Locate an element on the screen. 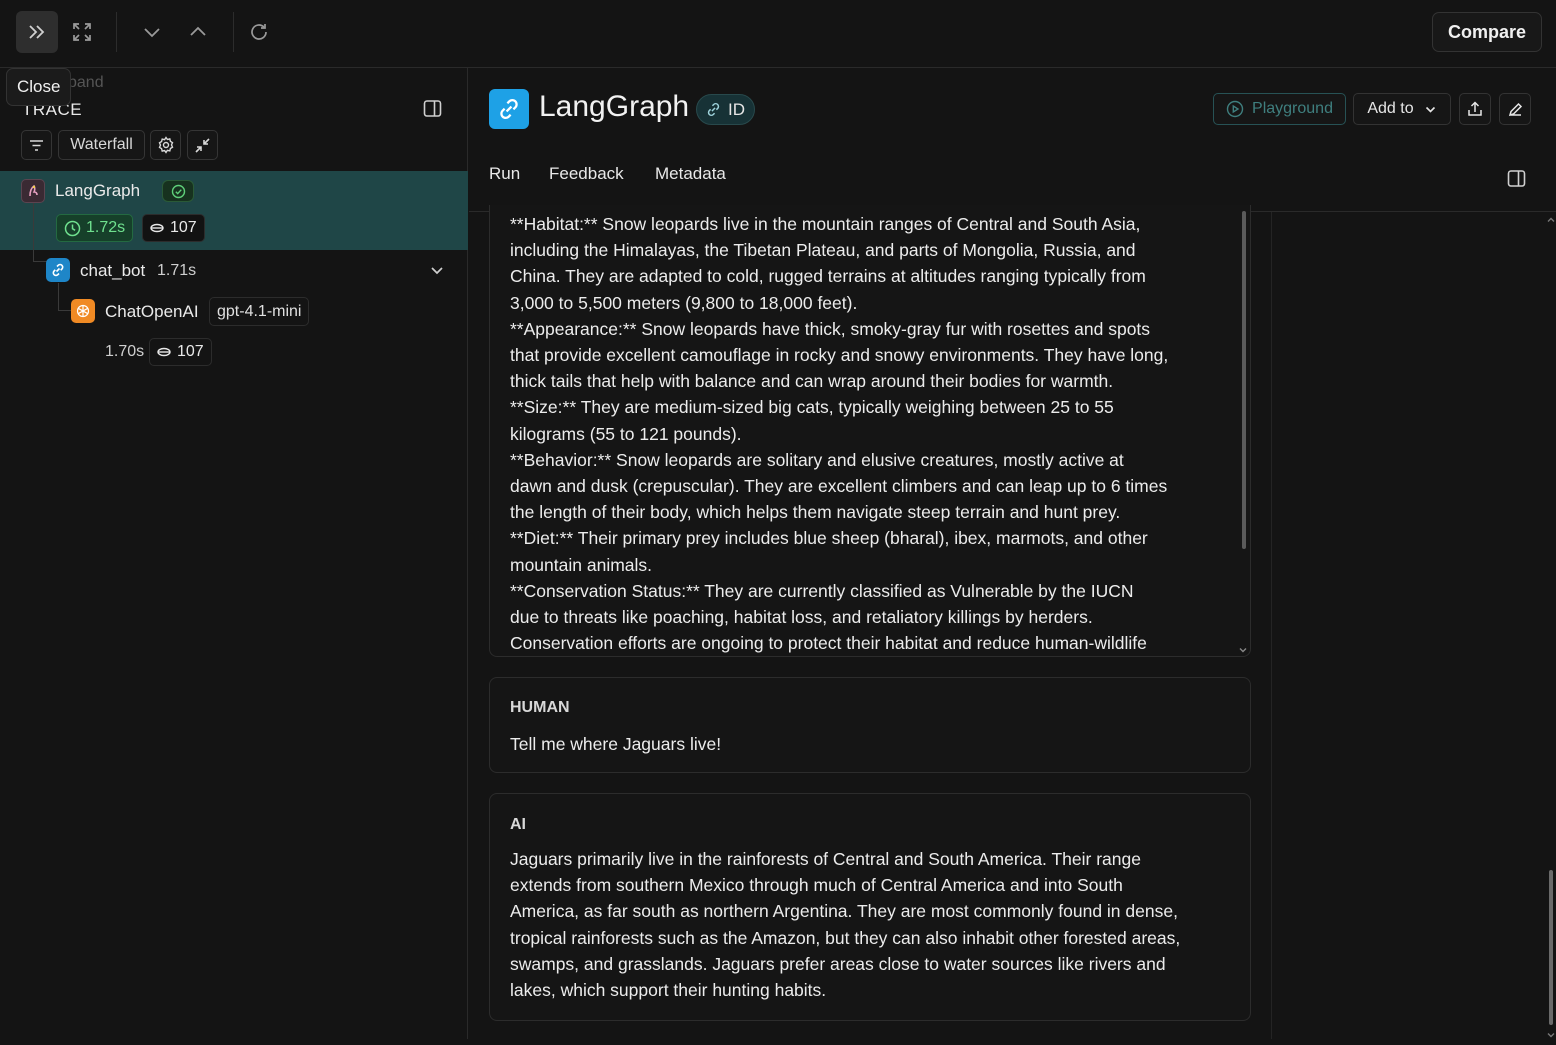  id-badge: ID is located at coordinates (725, 109).